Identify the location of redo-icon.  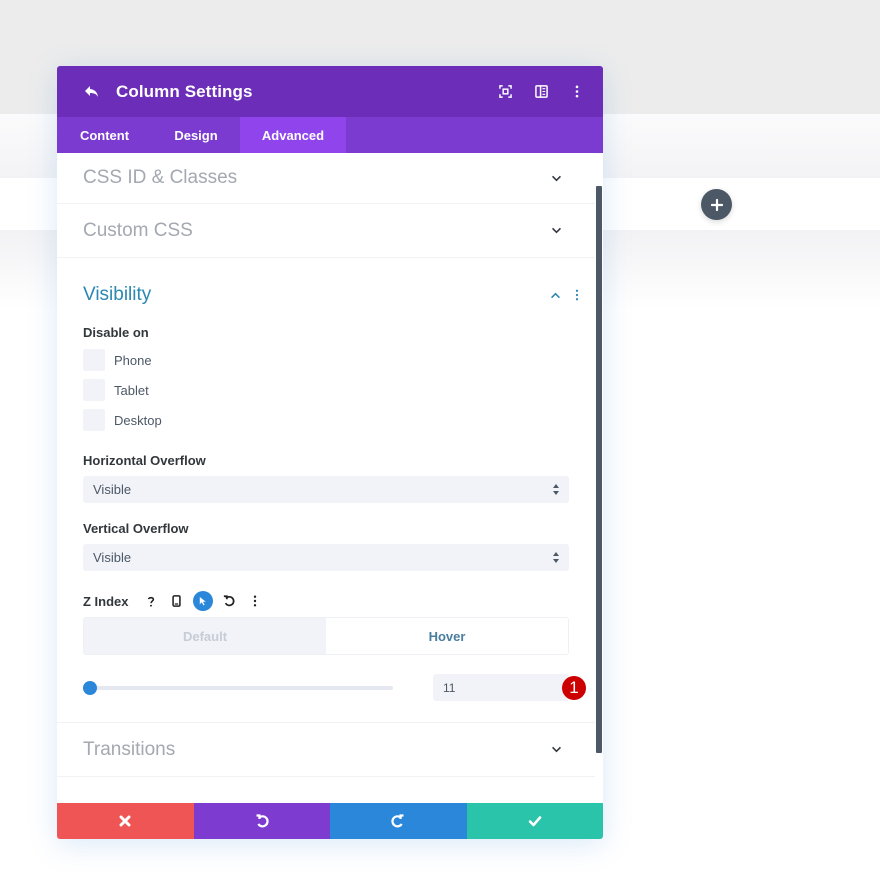
(397, 821).